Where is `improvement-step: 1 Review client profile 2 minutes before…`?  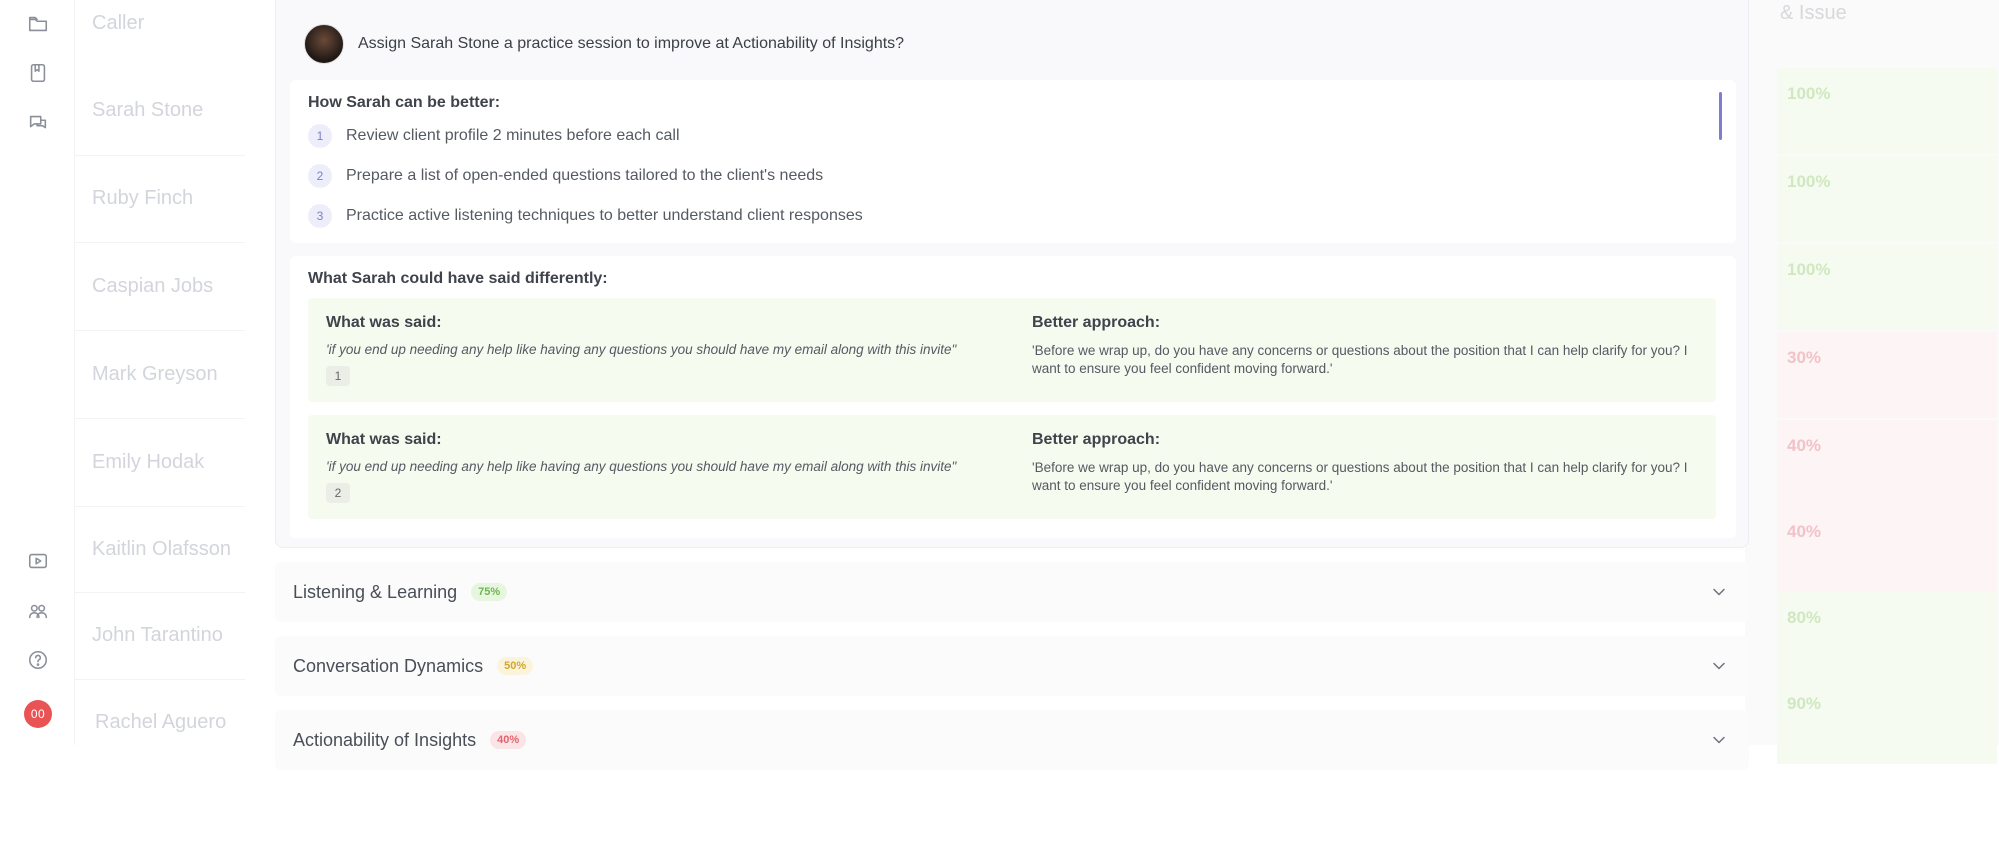 improvement-step: 1 Review client profile 2 minutes before… is located at coordinates (494, 136).